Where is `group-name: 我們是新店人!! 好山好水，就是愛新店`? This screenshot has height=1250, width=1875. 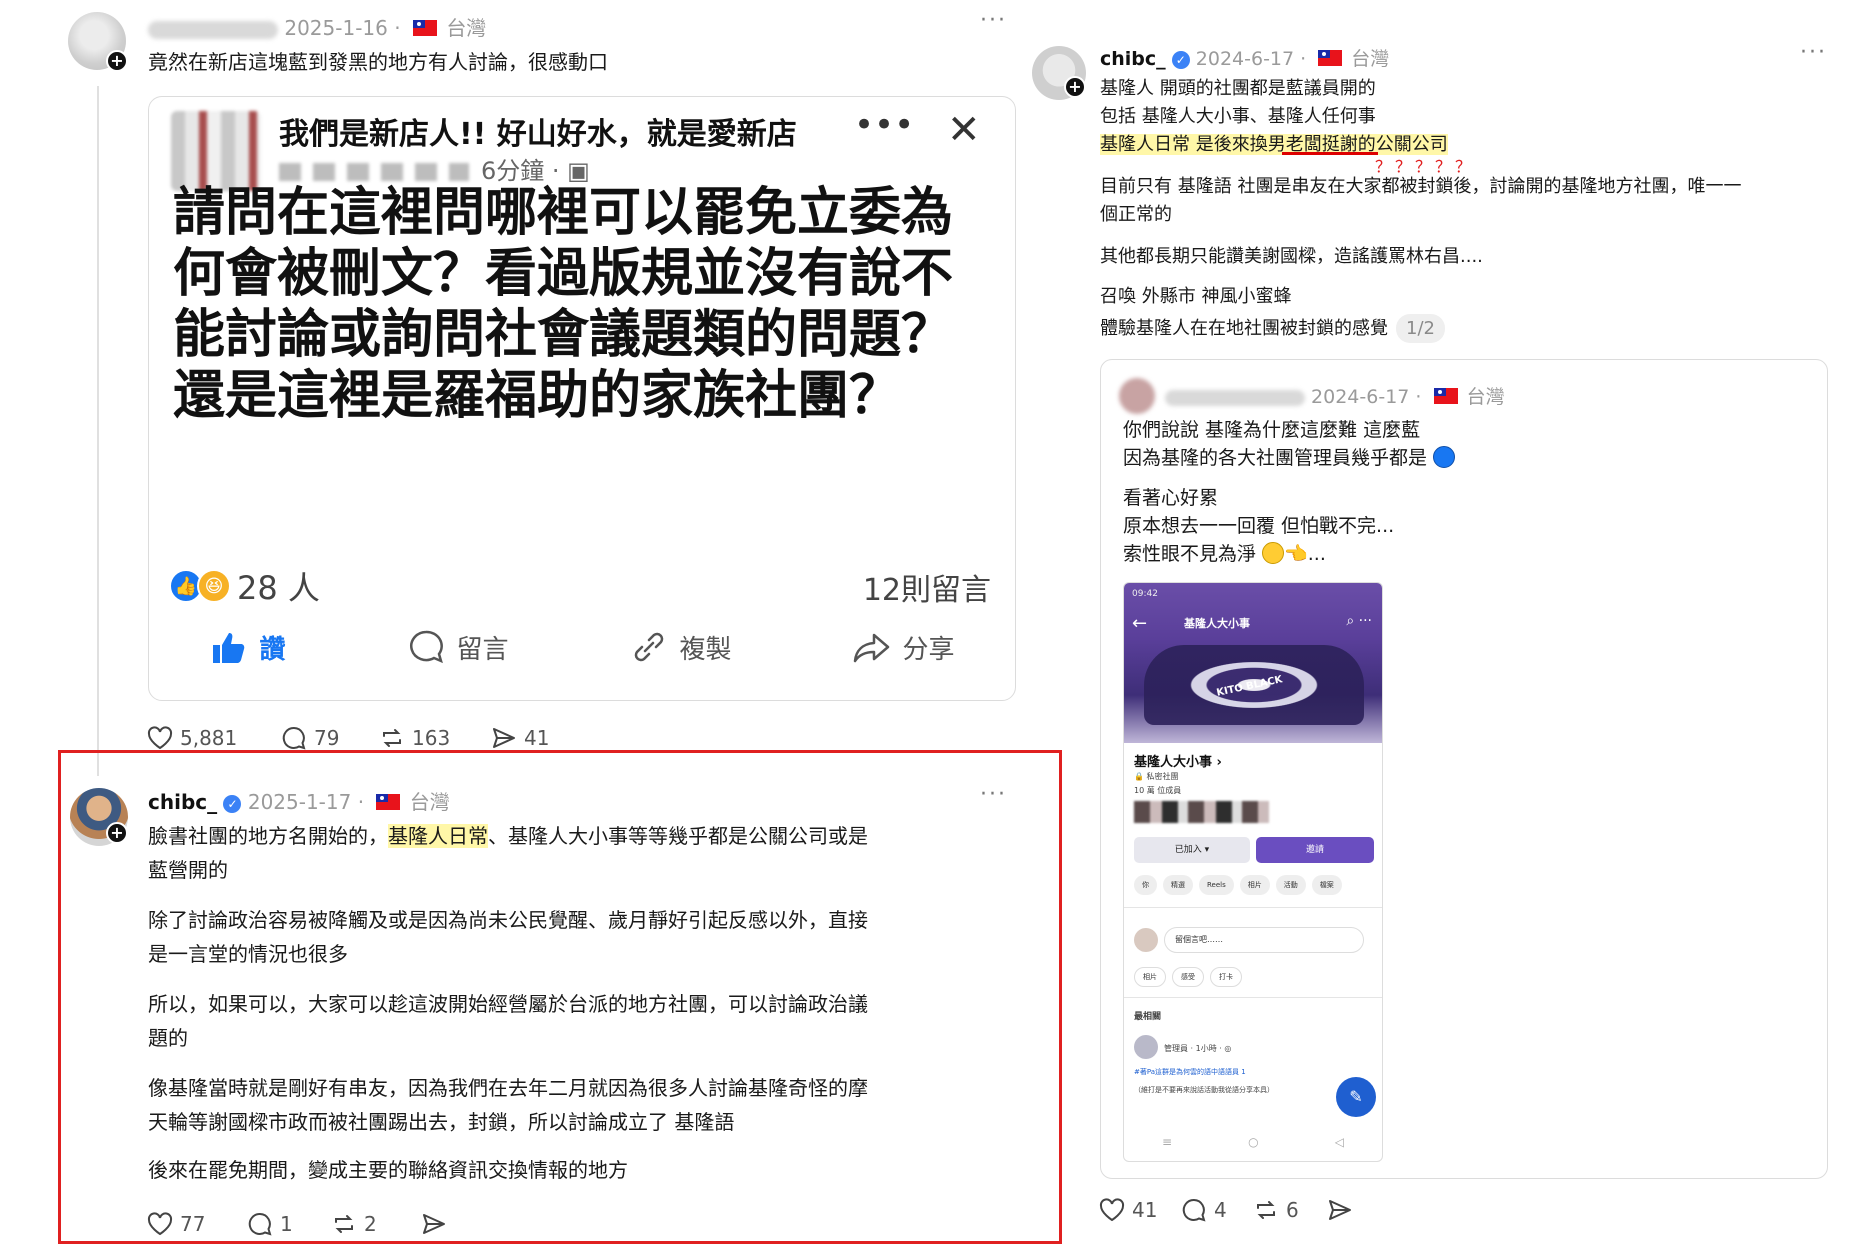 group-name: 我們是新店人!! 好山好水，就是愛新店 is located at coordinates (538, 134).